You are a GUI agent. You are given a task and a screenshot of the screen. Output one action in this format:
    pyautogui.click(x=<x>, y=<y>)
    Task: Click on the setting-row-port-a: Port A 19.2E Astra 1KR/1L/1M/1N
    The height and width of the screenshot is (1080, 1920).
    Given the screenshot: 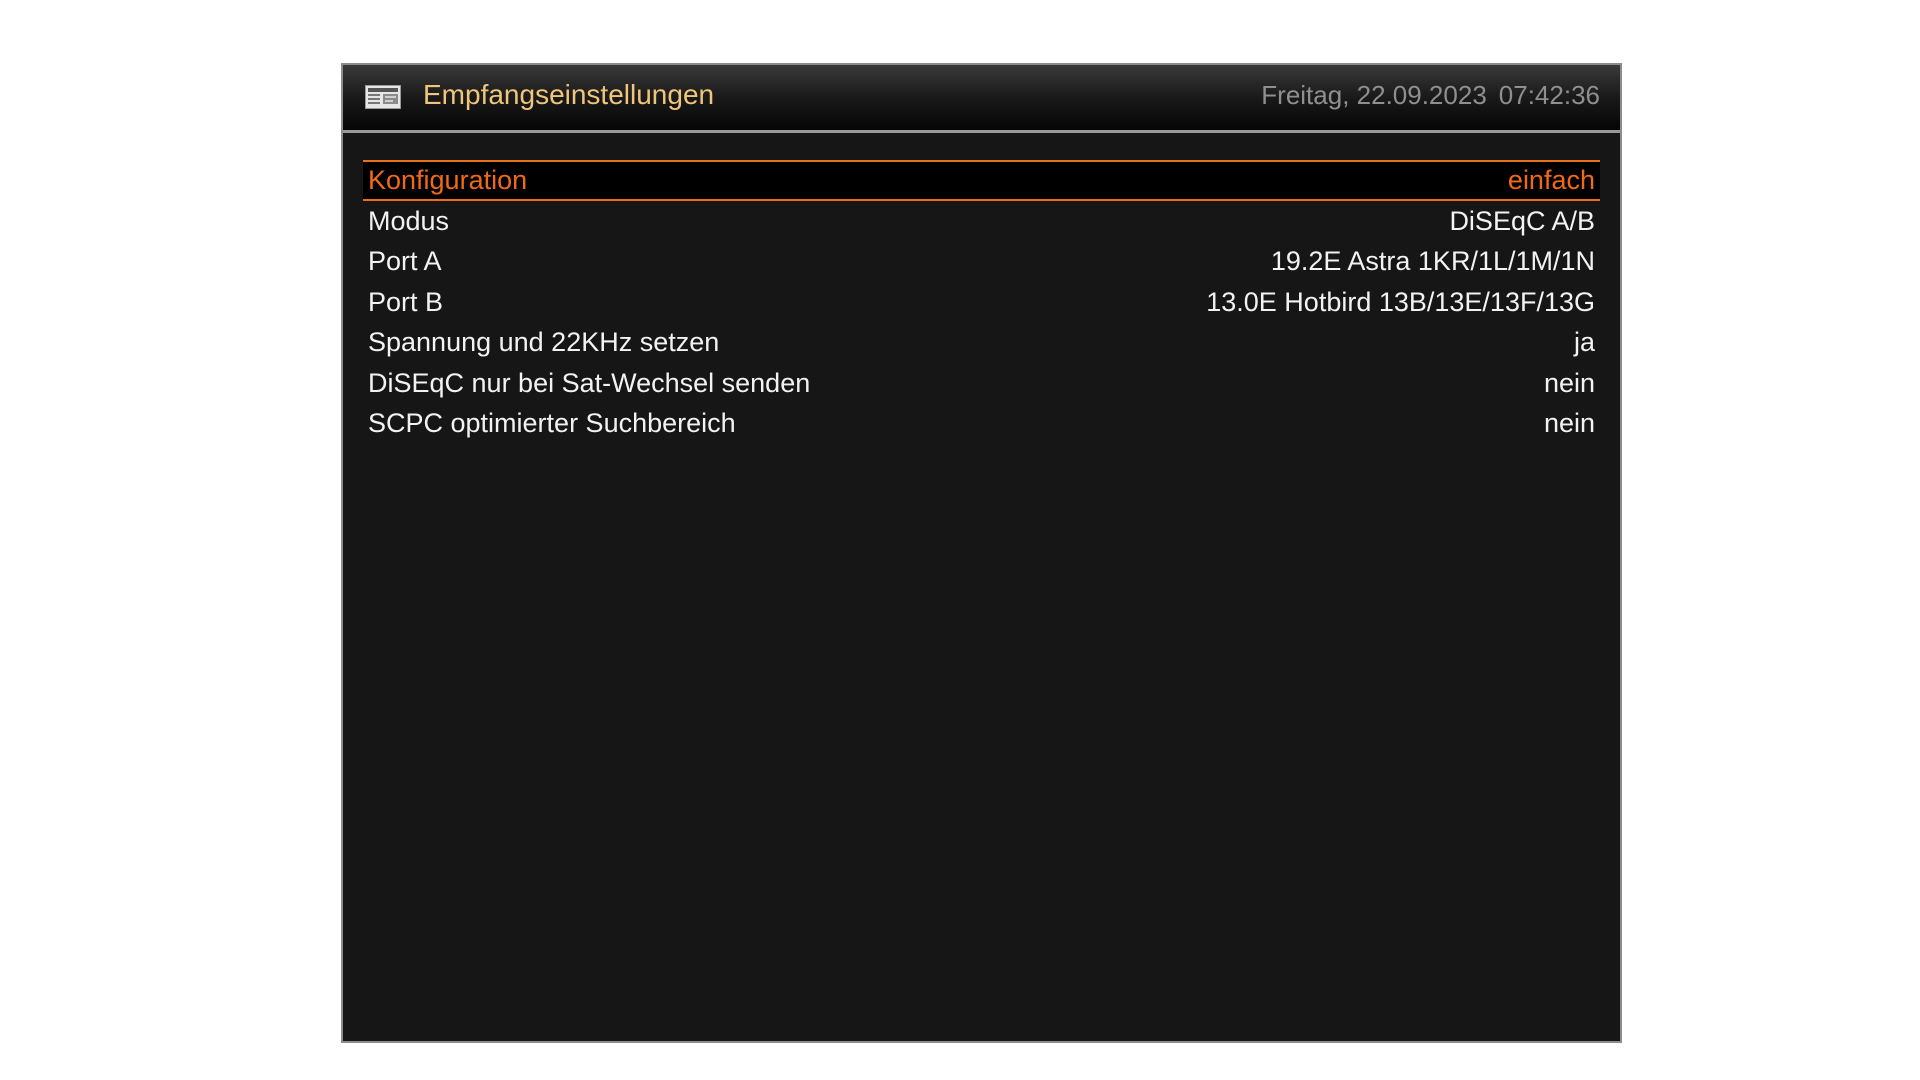 What is the action you would take?
    pyautogui.click(x=981, y=261)
    